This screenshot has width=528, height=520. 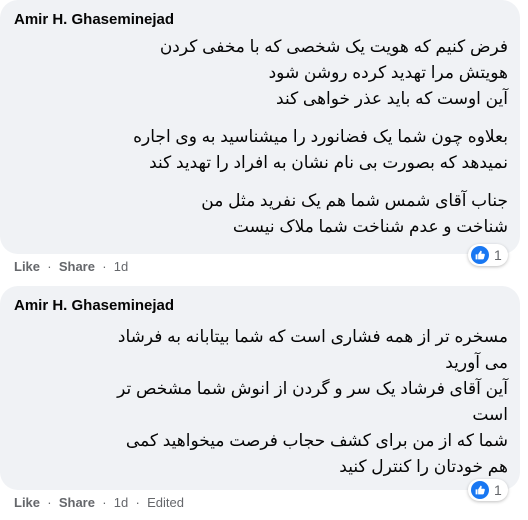 I want to click on comment-line: جناب آقای شمس شما هم یک نفرید مثل من, so click(x=354, y=200).